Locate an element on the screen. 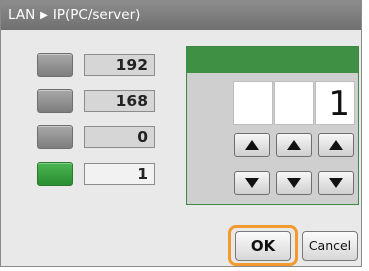  digit-hundreds-up-button is located at coordinates (252, 145).